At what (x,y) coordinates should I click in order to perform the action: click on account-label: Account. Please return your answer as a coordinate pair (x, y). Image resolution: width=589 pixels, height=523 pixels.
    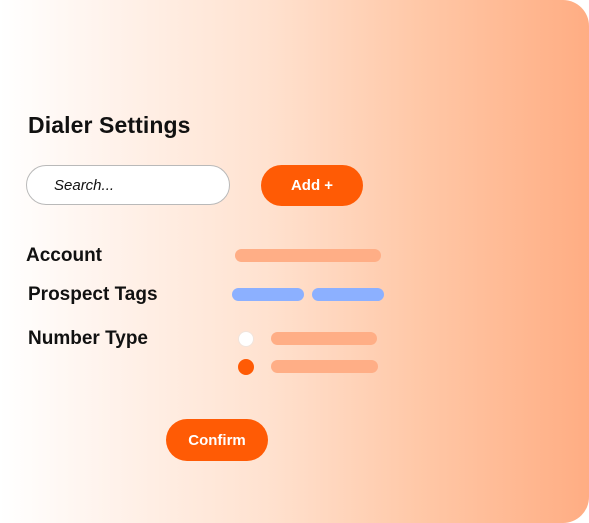
    Looking at the image, I should click on (64, 255).